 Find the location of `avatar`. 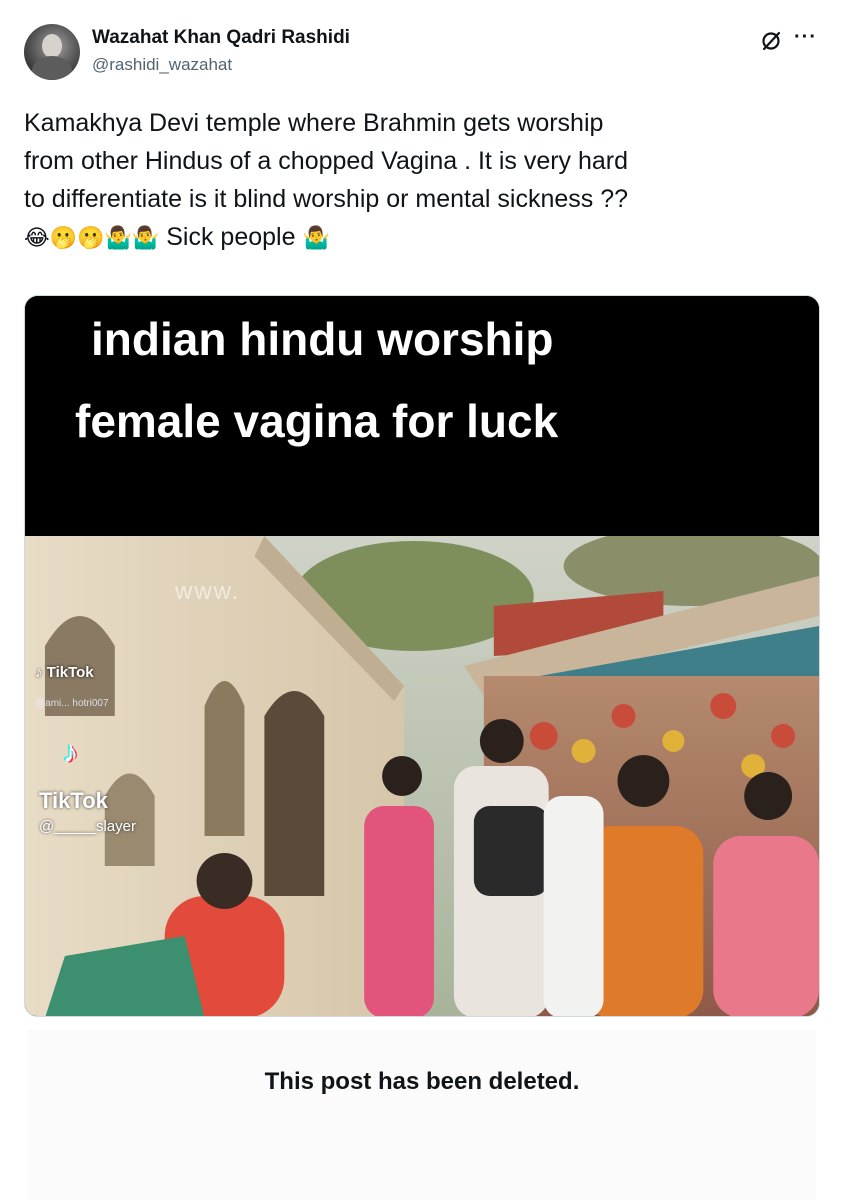

avatar is located at coordinates (52, 52).